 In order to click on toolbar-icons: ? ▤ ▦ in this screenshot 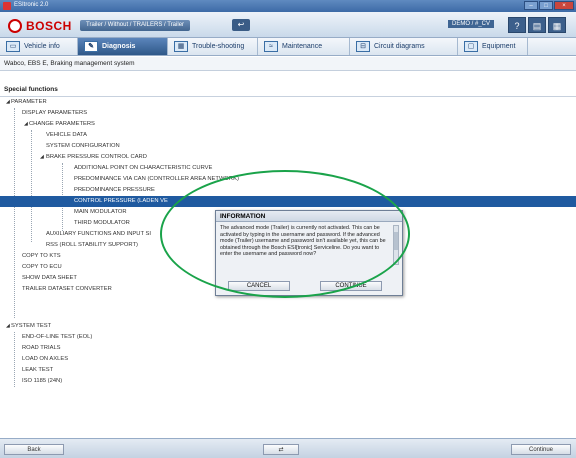, I will do `click(537, 25)`.